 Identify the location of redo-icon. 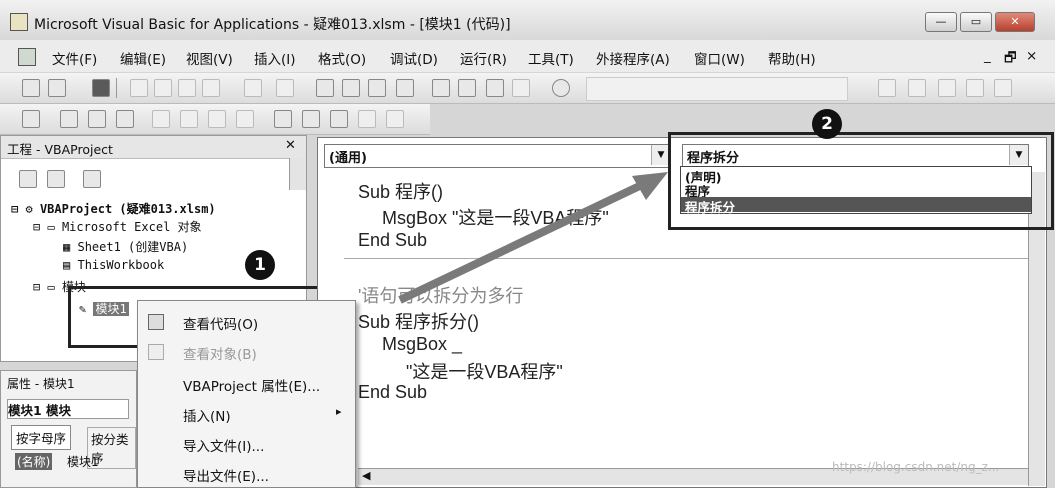
(285, 88).